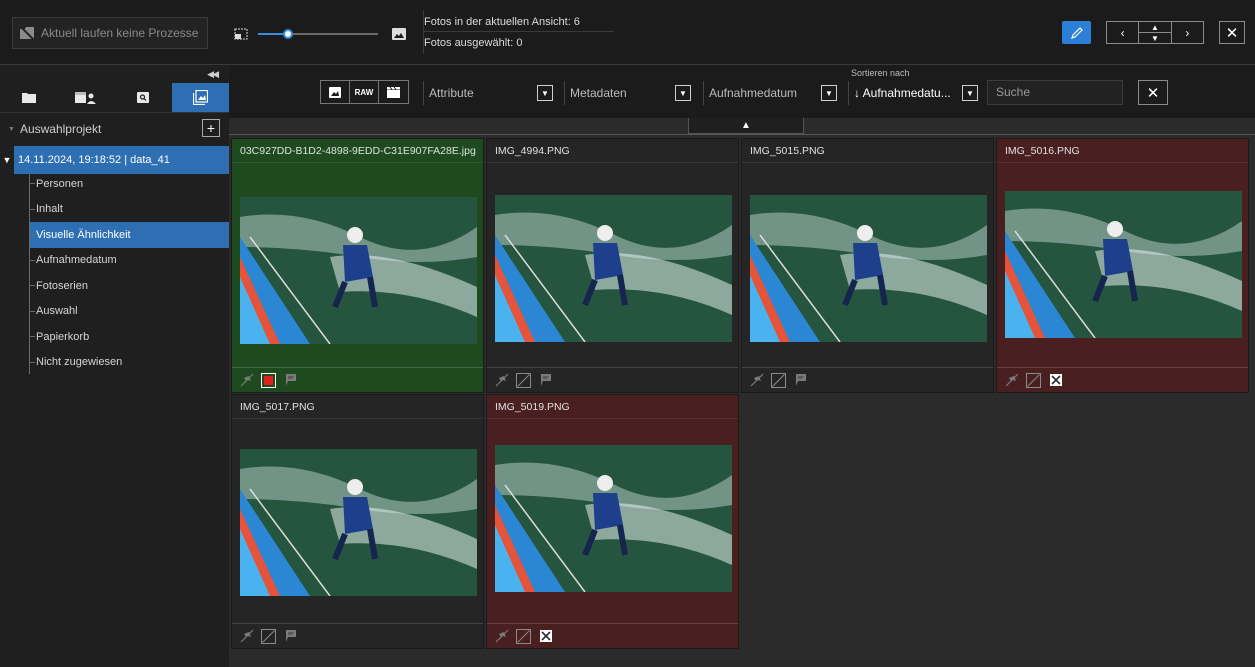 This screenshot has width=1255, height=667. Describe the element at coordinates (129, 337) in the screenshot. I see `sidebar-item-papierkorb: Papierkorb` at that location.